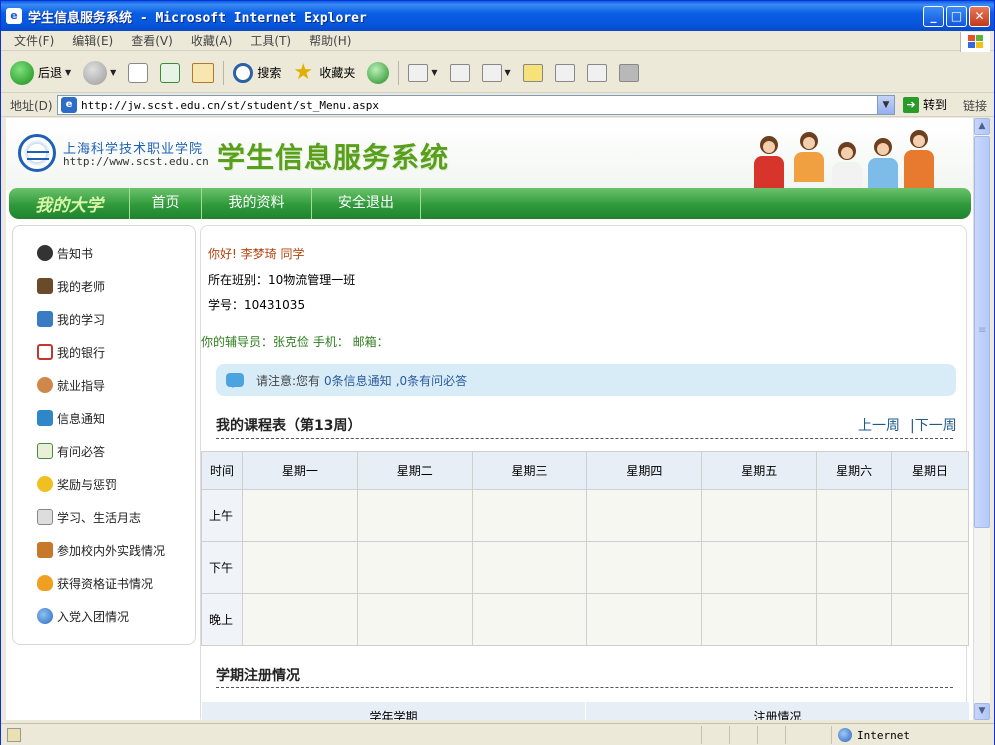 This screenshot has height=745, width=995. What do you see at coordinates (933, 16) in the screenshot?
I see `minimize-button: _` at bounding box center [933, 16].